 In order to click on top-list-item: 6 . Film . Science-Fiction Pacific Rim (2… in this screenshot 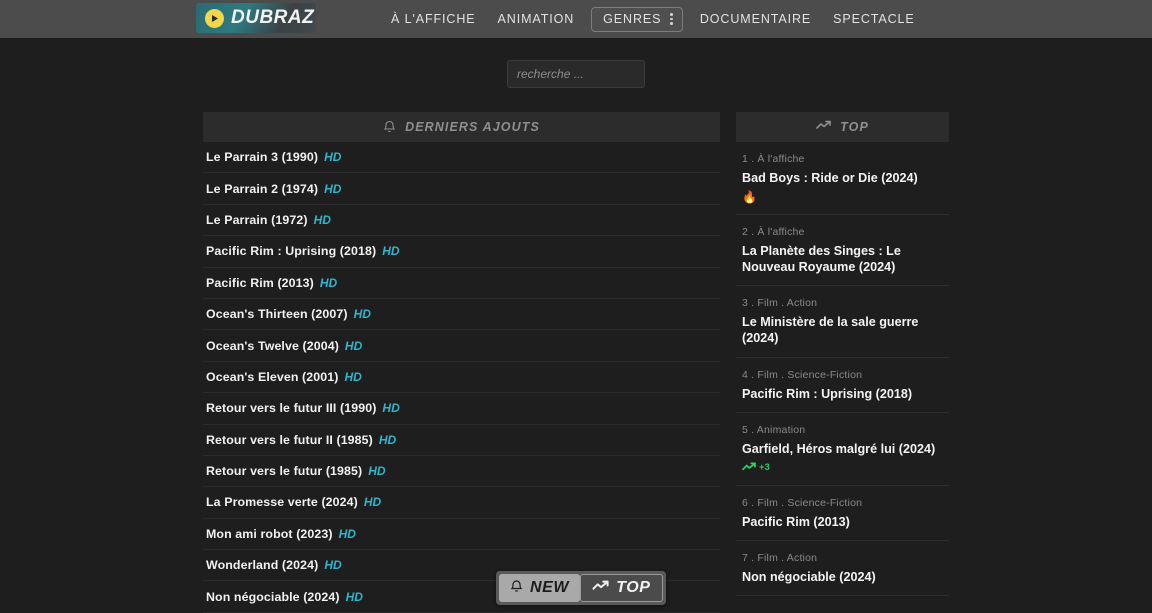, I will do `click(842, 513)`.